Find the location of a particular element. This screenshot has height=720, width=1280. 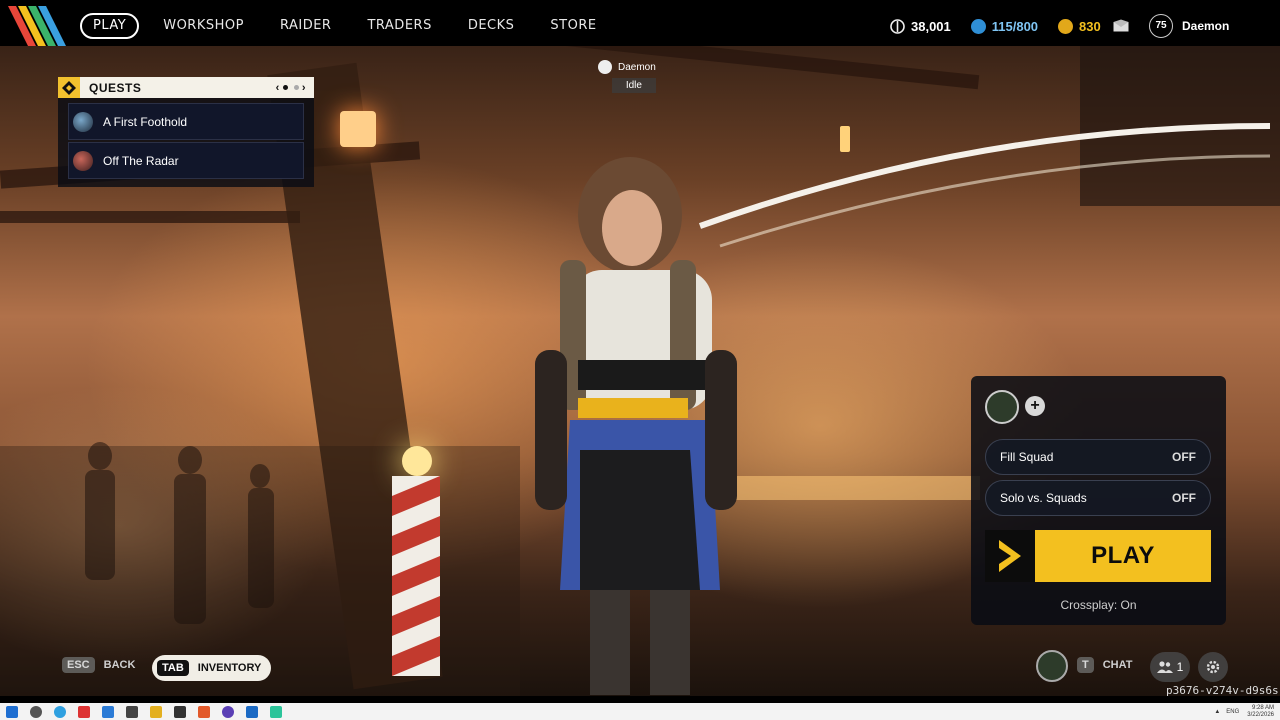

quest-diamond-icon is located at coordinates (69, 87).